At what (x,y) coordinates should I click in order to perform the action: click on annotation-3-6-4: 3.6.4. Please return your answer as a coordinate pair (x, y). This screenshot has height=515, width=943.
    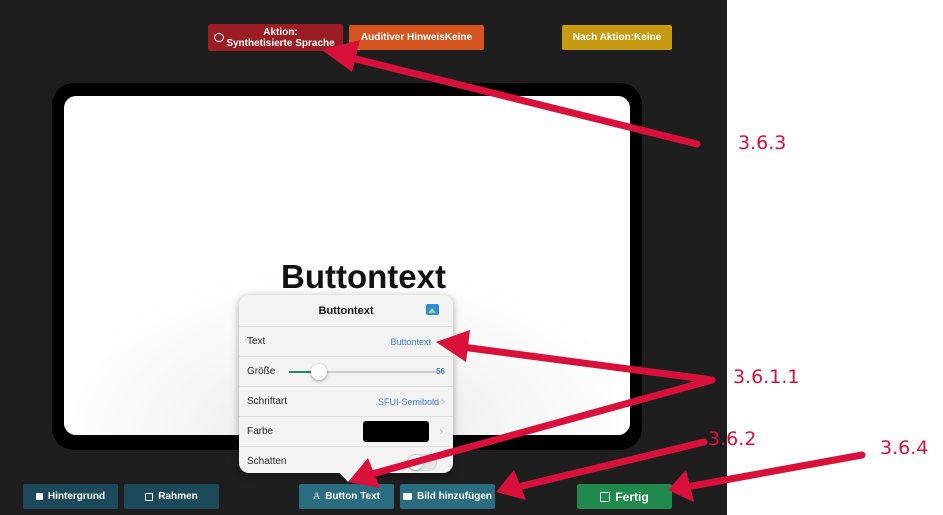
    Looking at the image, I should click on (904, 448).